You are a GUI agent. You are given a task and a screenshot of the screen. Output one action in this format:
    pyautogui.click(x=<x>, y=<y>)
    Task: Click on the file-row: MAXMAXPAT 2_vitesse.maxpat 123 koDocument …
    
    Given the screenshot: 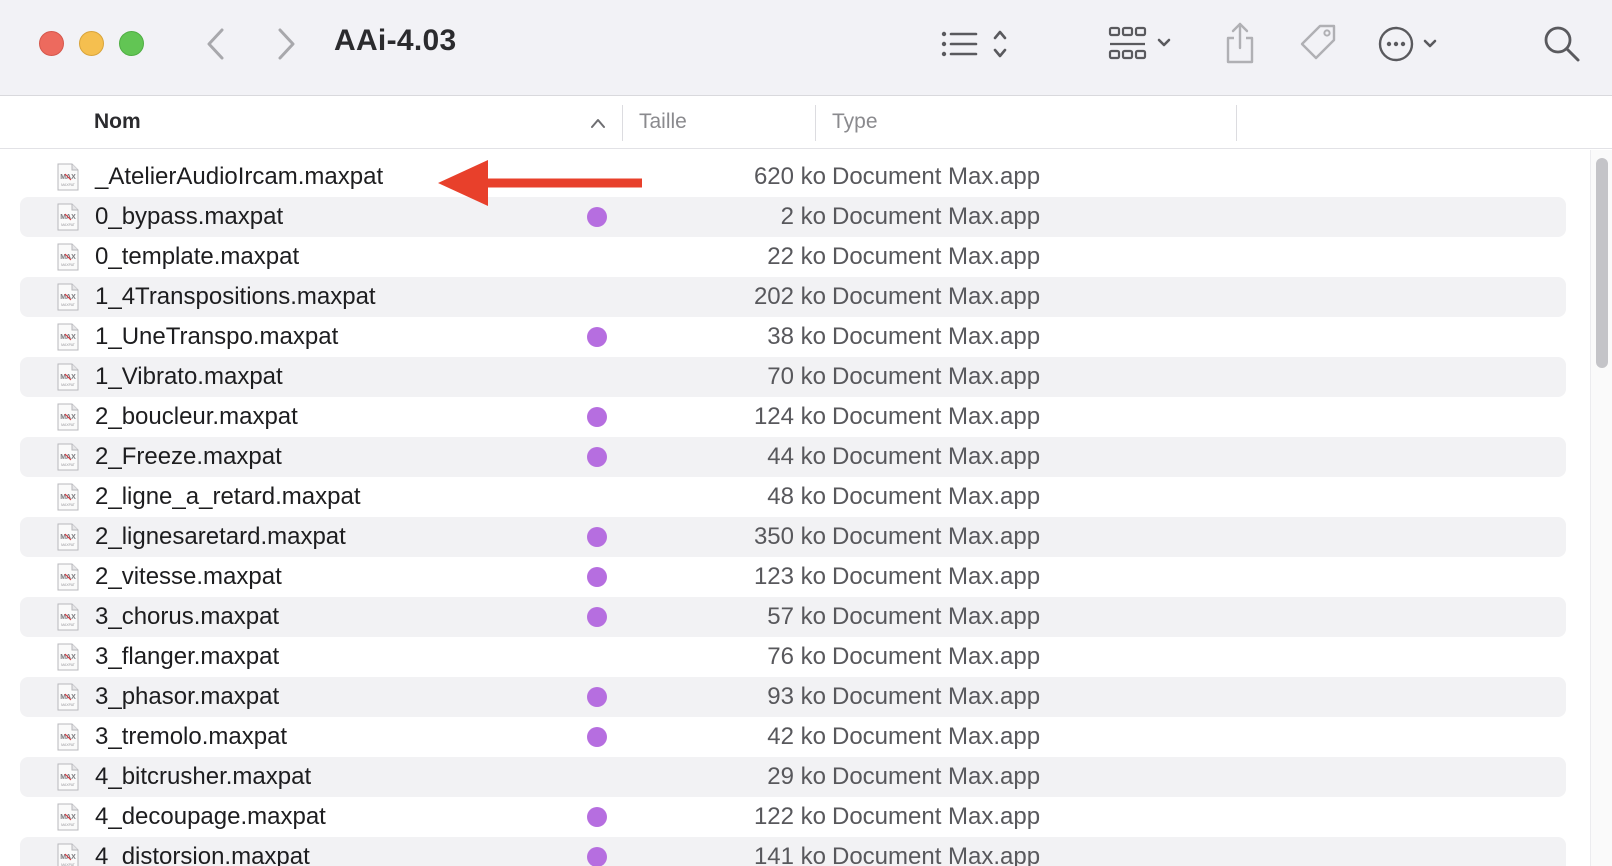 What is the action you would take?
    pyautogui.click(x=793, y=577)
    